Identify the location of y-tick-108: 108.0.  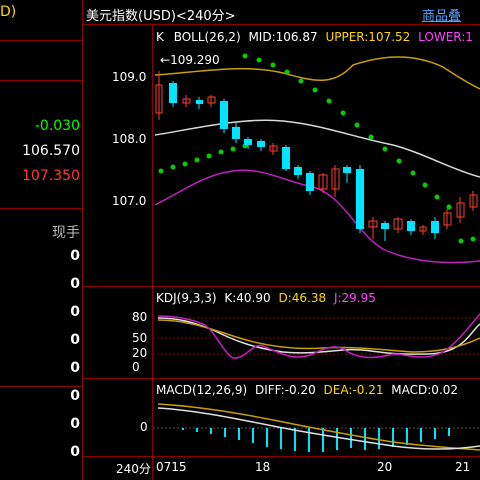
(129, 139).